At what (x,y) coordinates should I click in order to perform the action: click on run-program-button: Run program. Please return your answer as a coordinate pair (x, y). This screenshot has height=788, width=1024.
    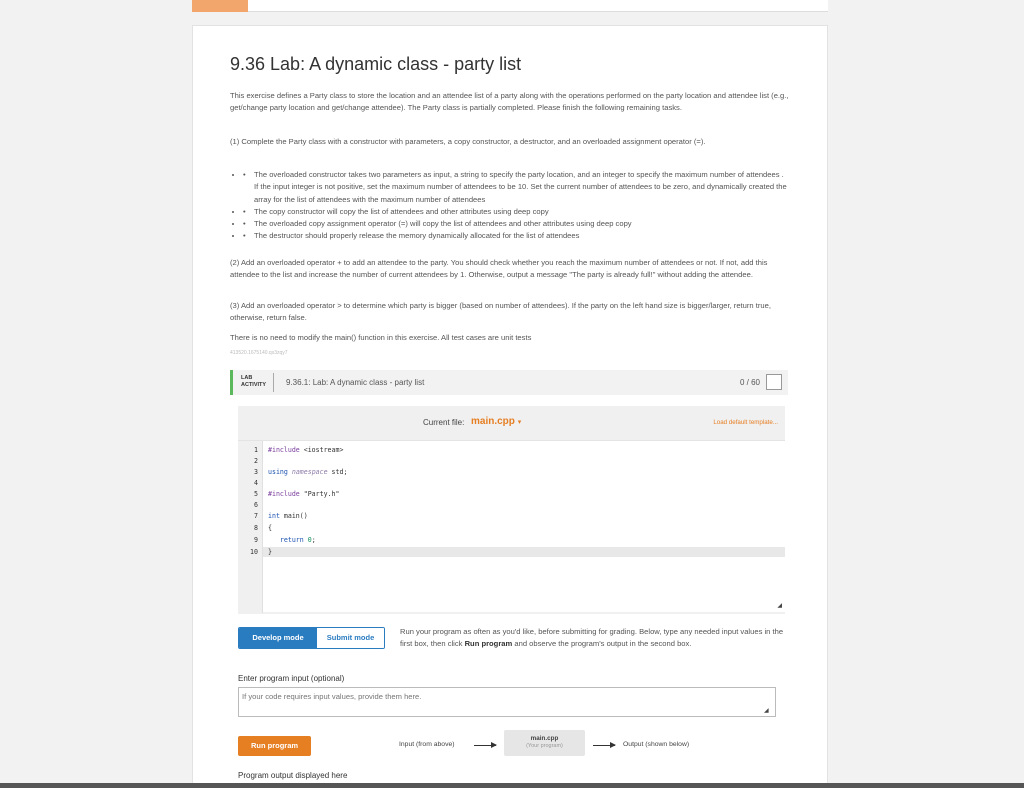
    Looking at the image, I should click on (274, 746).